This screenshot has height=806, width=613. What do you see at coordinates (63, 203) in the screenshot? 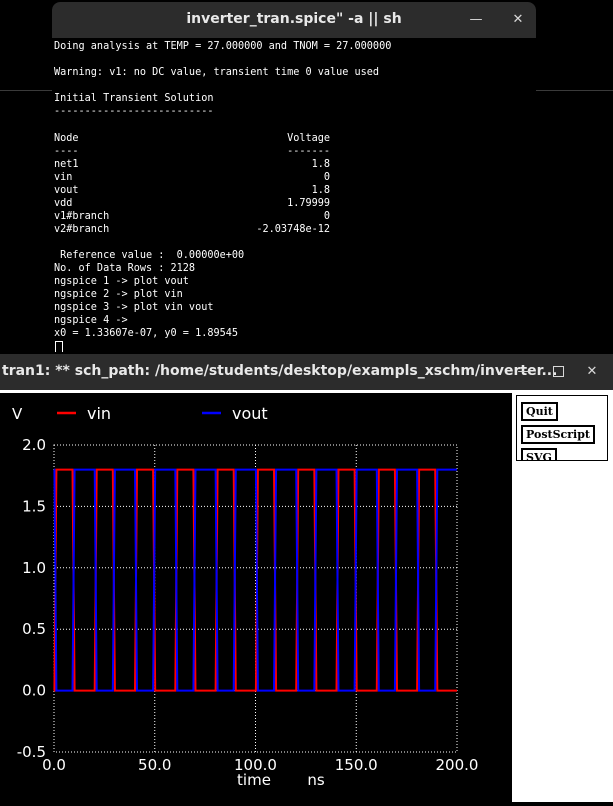
I see `terminal-line: vdd` at bounding box center [63, 203].